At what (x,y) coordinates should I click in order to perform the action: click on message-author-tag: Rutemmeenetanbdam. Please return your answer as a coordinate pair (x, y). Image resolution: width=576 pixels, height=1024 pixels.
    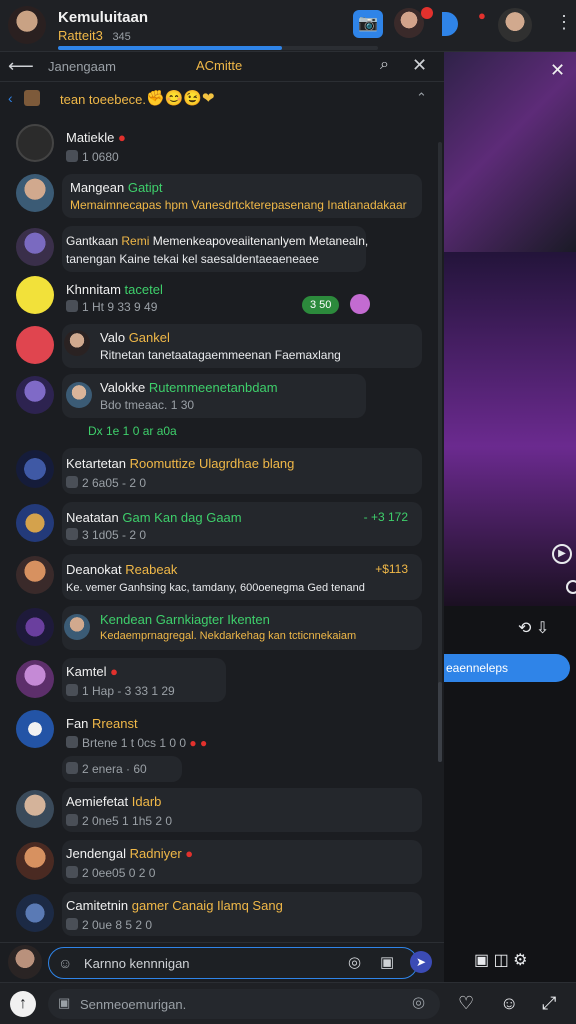
    Looking at the image, I should click on (213, 387).